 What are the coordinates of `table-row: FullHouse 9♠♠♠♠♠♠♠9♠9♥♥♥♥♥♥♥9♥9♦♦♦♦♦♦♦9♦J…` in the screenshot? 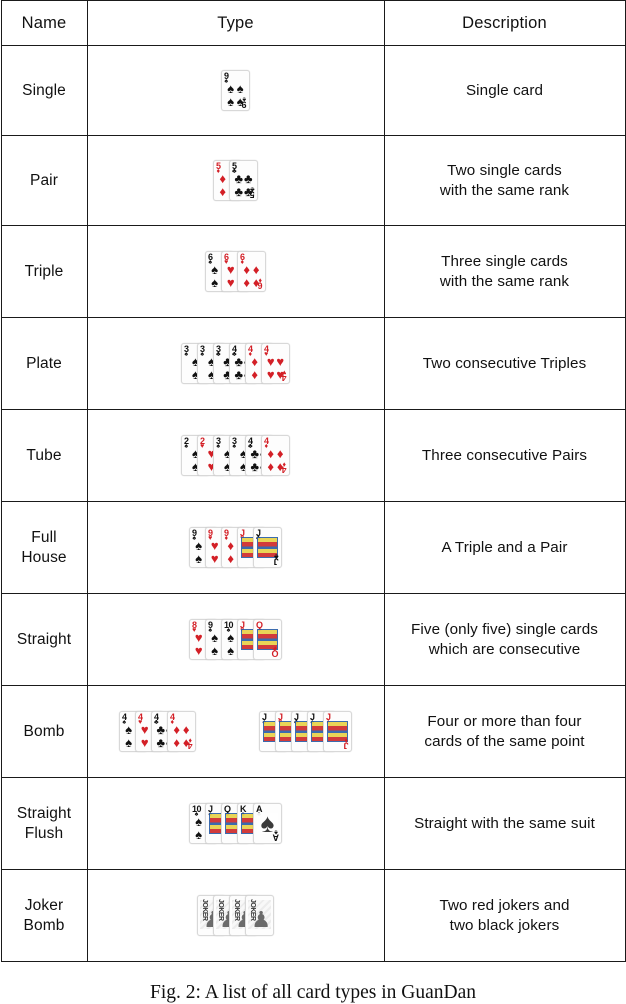 It's located at (313, 547).